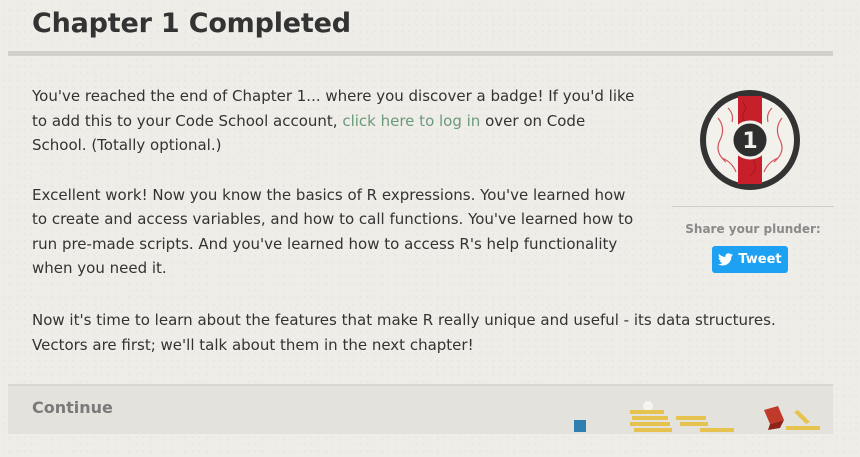  What do you see at coordinates (726, 259) in the screenshot?
I see `twitter-bird-icon` at bounding box center [726, 259].